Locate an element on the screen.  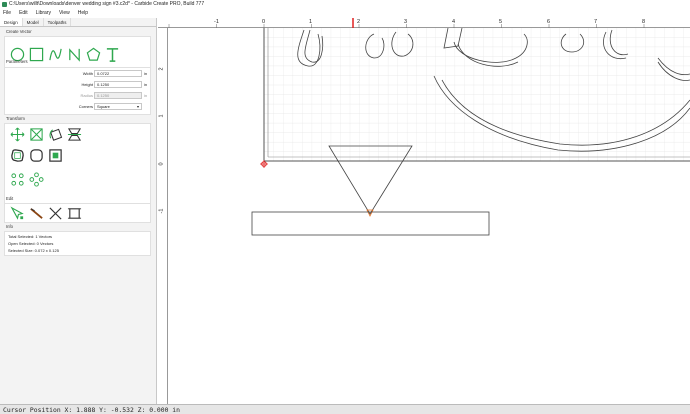
array-icon is located at coordinates (17, 179).